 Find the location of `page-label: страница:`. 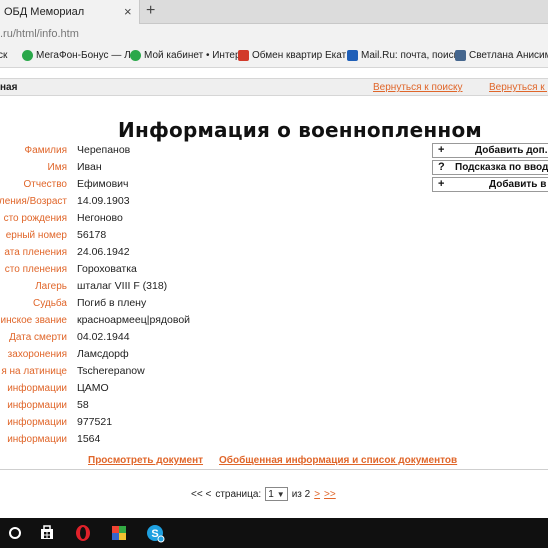

page-label: страница: is located at coordinates (238, 494).